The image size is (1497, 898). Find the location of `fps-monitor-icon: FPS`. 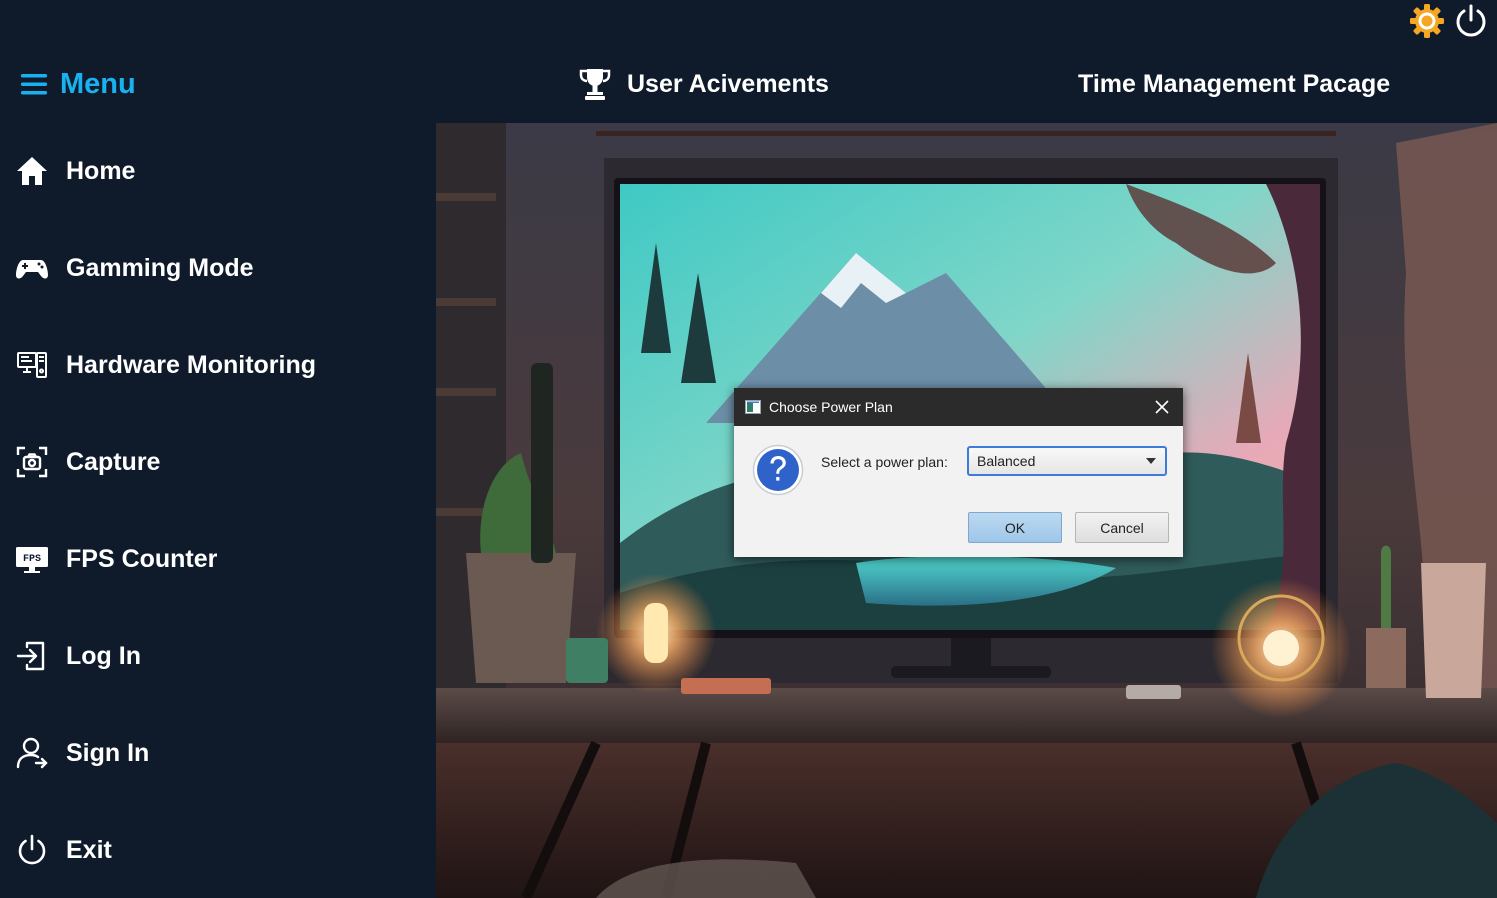

fps-monitor-icon: FPS is located at coordinates (32, 559).